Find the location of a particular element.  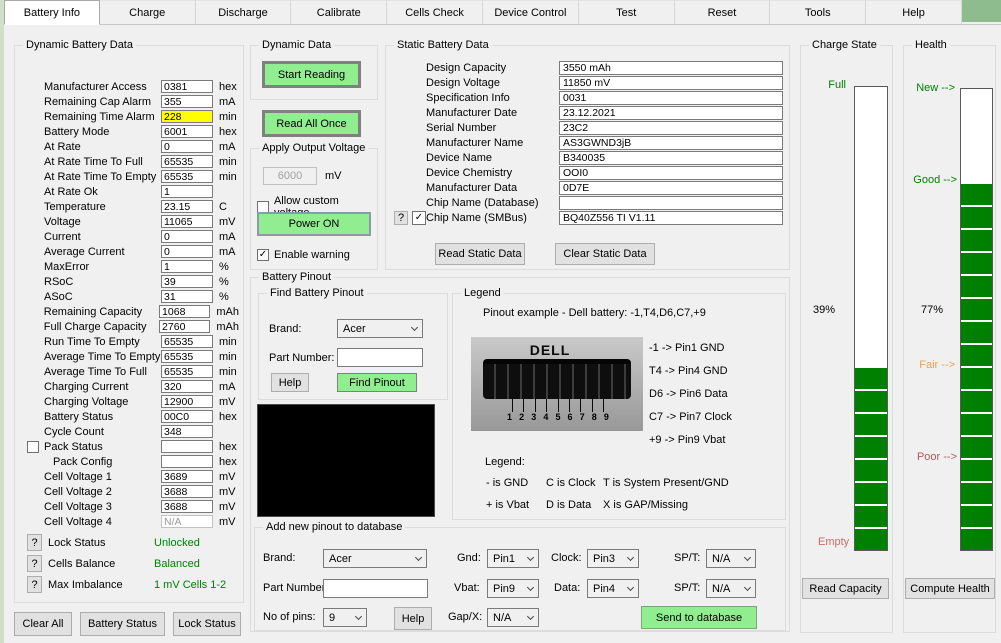

group-title: Apply Output Voltage is located at coordinates (314, 148).